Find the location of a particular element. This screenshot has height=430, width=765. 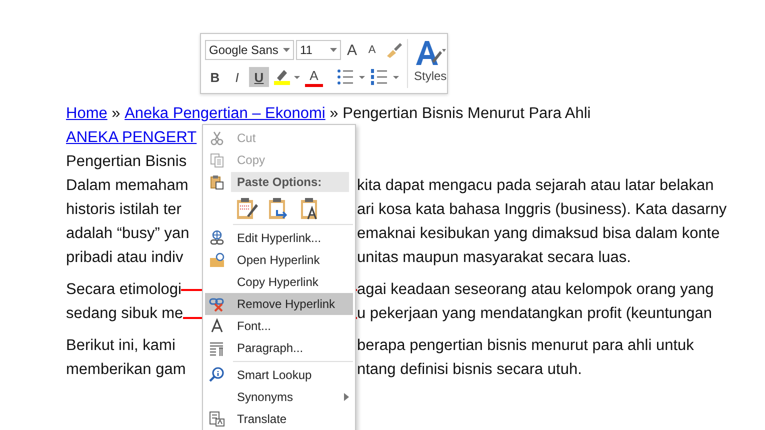

styles-icon is located at coordinates (430, 53).